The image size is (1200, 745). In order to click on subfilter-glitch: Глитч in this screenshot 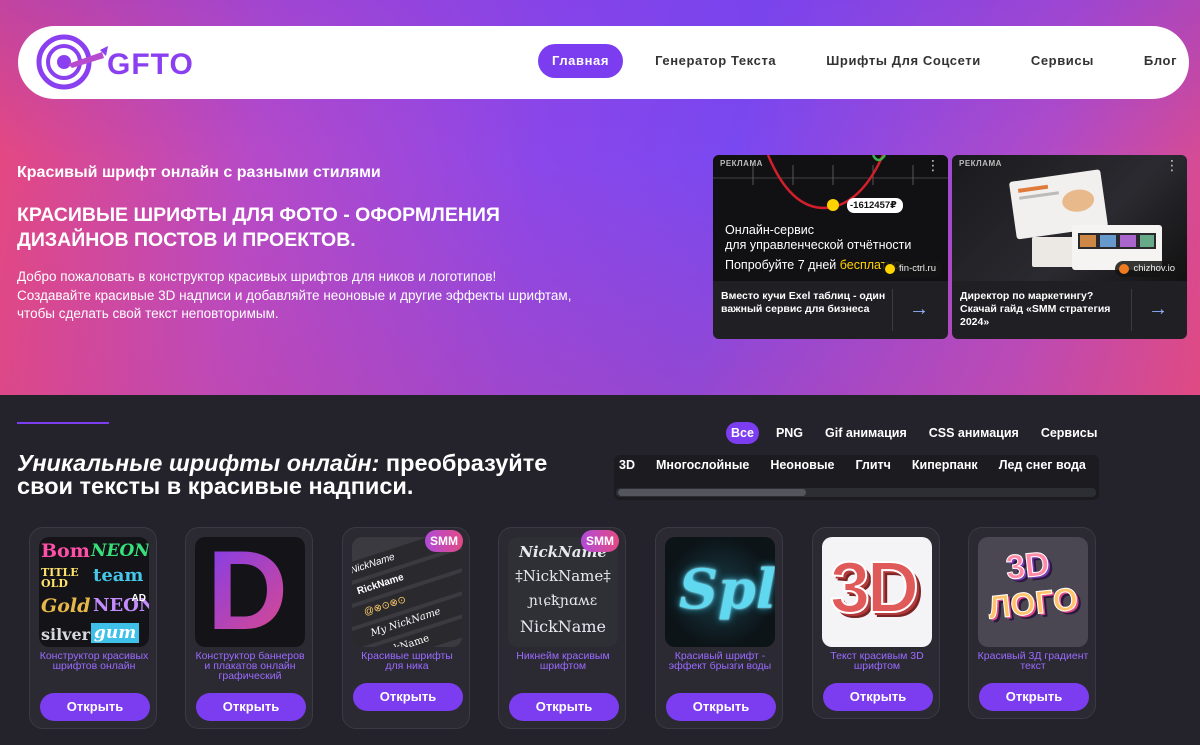, I will do `click(872, 465)`.